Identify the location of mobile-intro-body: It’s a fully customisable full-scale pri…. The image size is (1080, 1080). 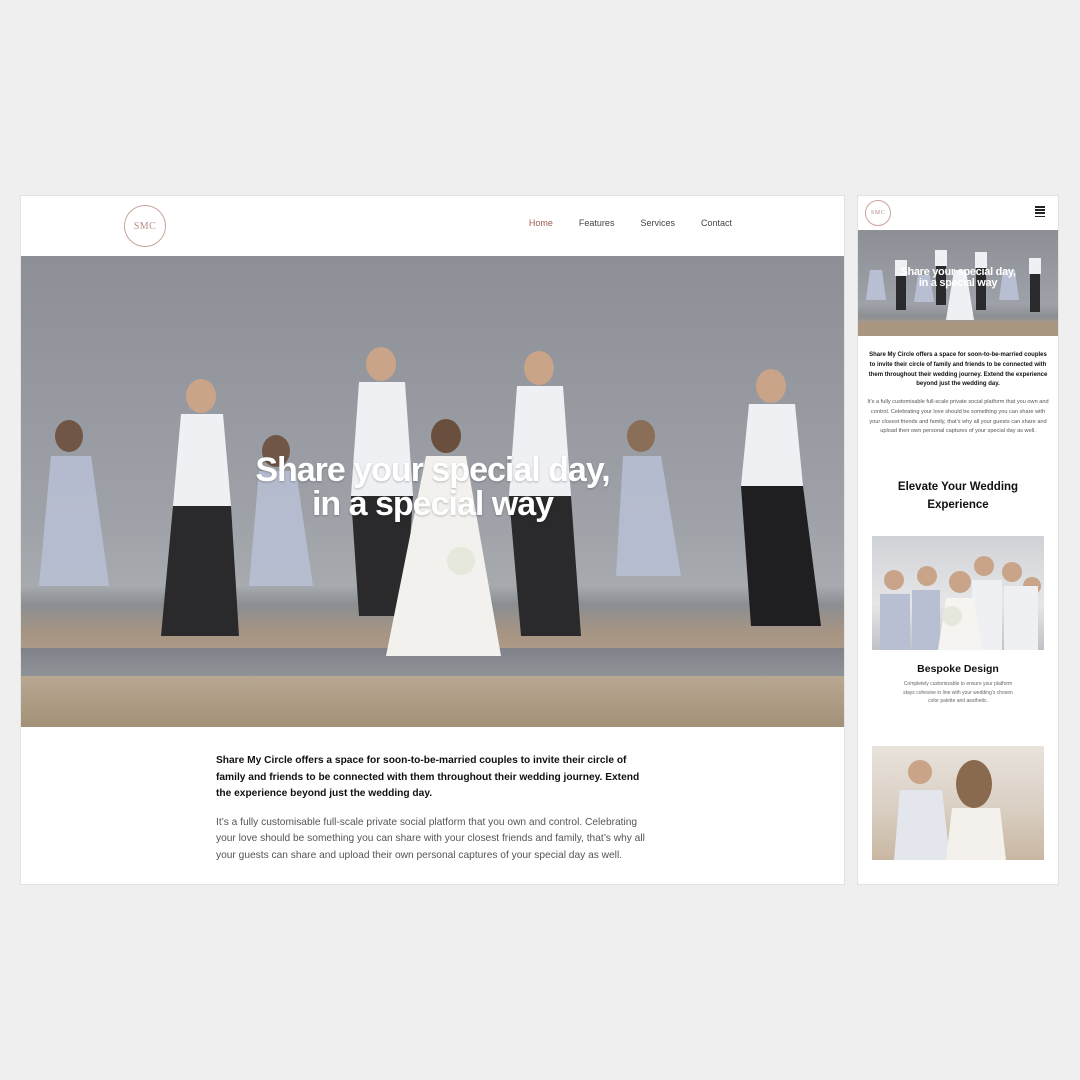
(958, 417).